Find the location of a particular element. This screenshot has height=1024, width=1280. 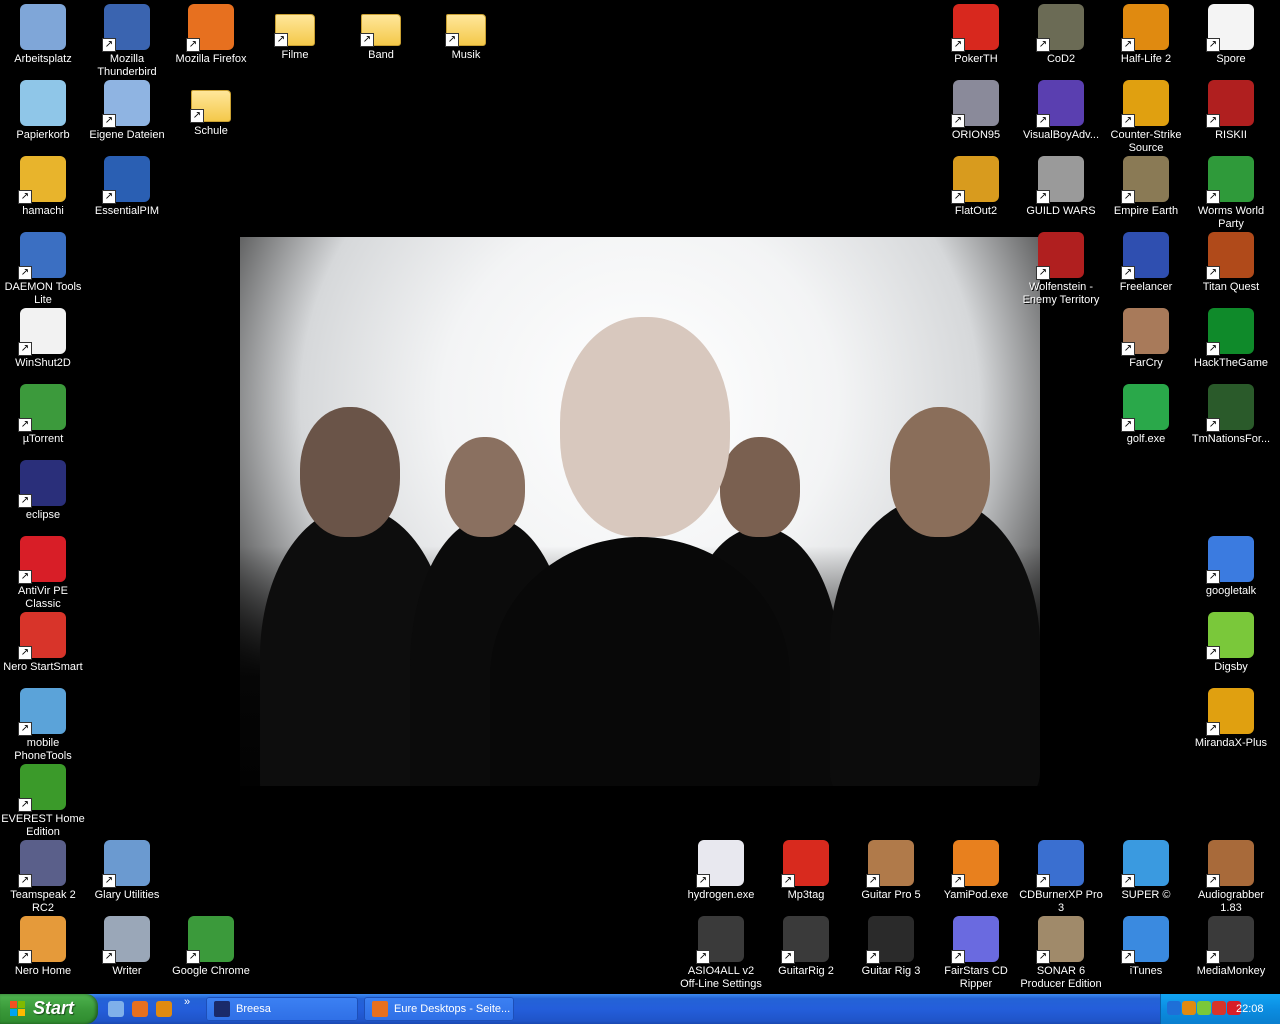

desktop-icon: ↗ EVEREST Home Edition is located at coordinates (43, 801).